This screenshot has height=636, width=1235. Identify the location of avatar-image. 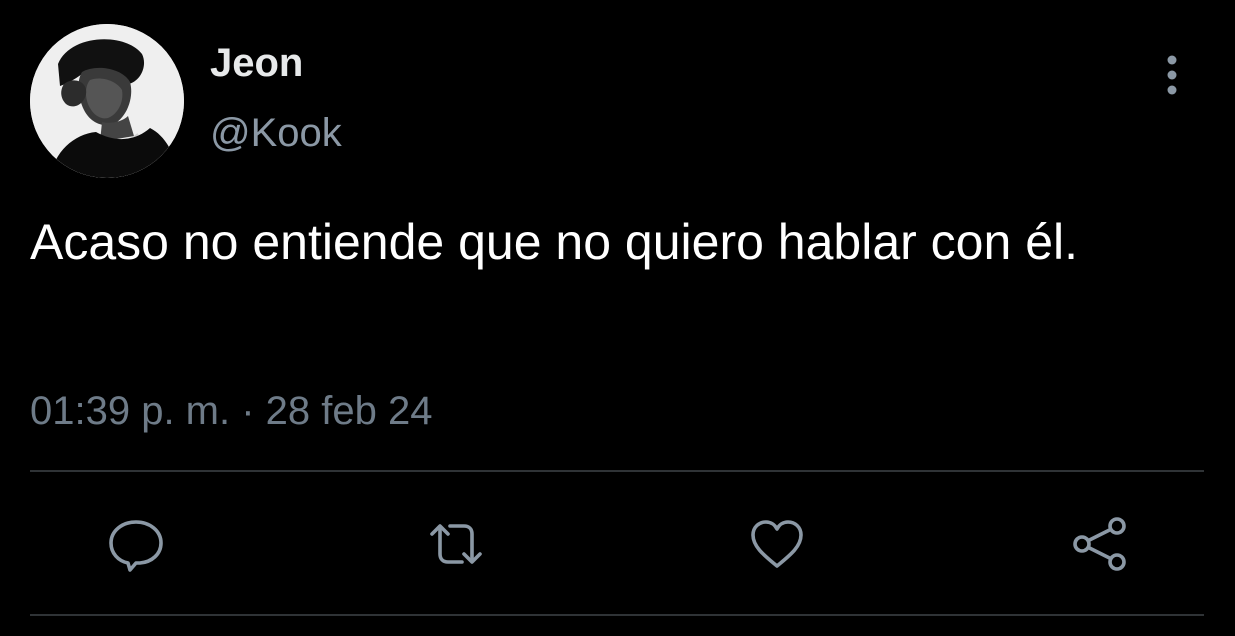
(107, 101).